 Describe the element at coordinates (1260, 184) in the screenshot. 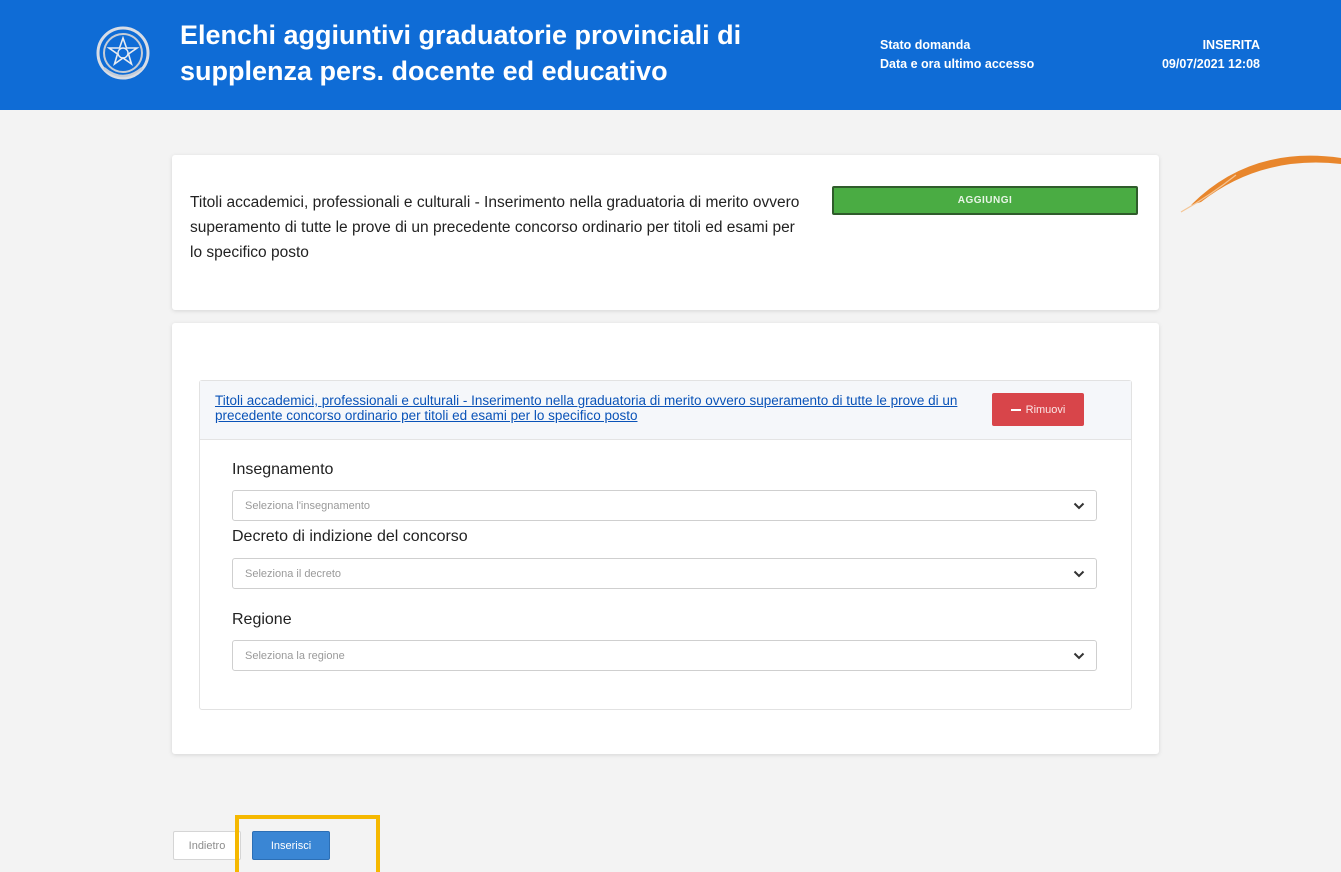

I see `decorative-swoosh` at that location.